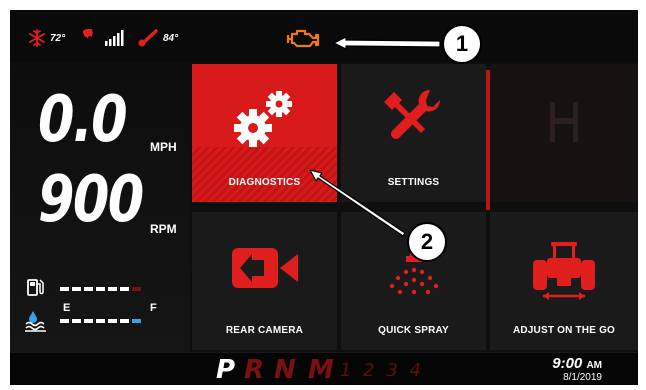 Image resolution: width=646 pixels, height=390 pixels. Describe the element at coordinates (594, 365) in the screenshot. I see `am-pm: AM` at that location.